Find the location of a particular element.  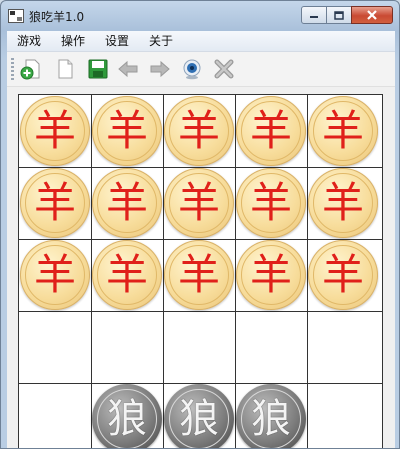

camera-button is located at coordinates (192, 69).